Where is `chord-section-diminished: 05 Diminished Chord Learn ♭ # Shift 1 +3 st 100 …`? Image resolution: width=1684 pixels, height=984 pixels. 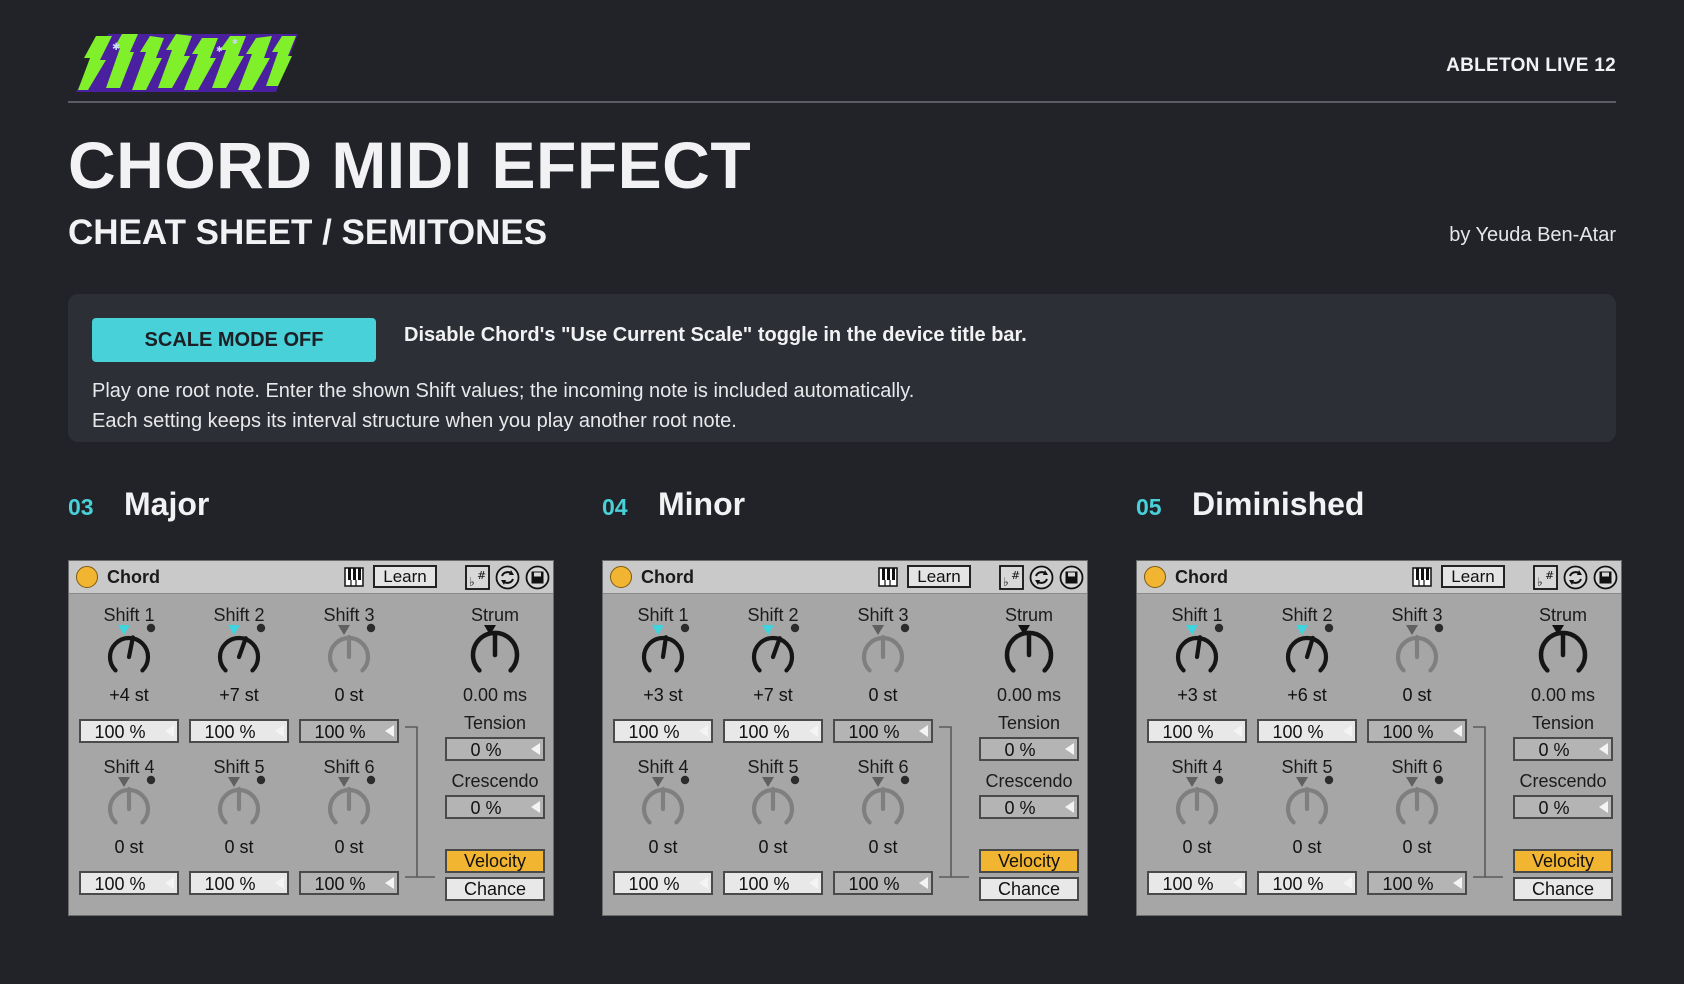
chord-section-diminished: 05 Diminished Chord Learn ♭ # Shift 1 +3 st 100 … is located at coordinates (1380, 704).